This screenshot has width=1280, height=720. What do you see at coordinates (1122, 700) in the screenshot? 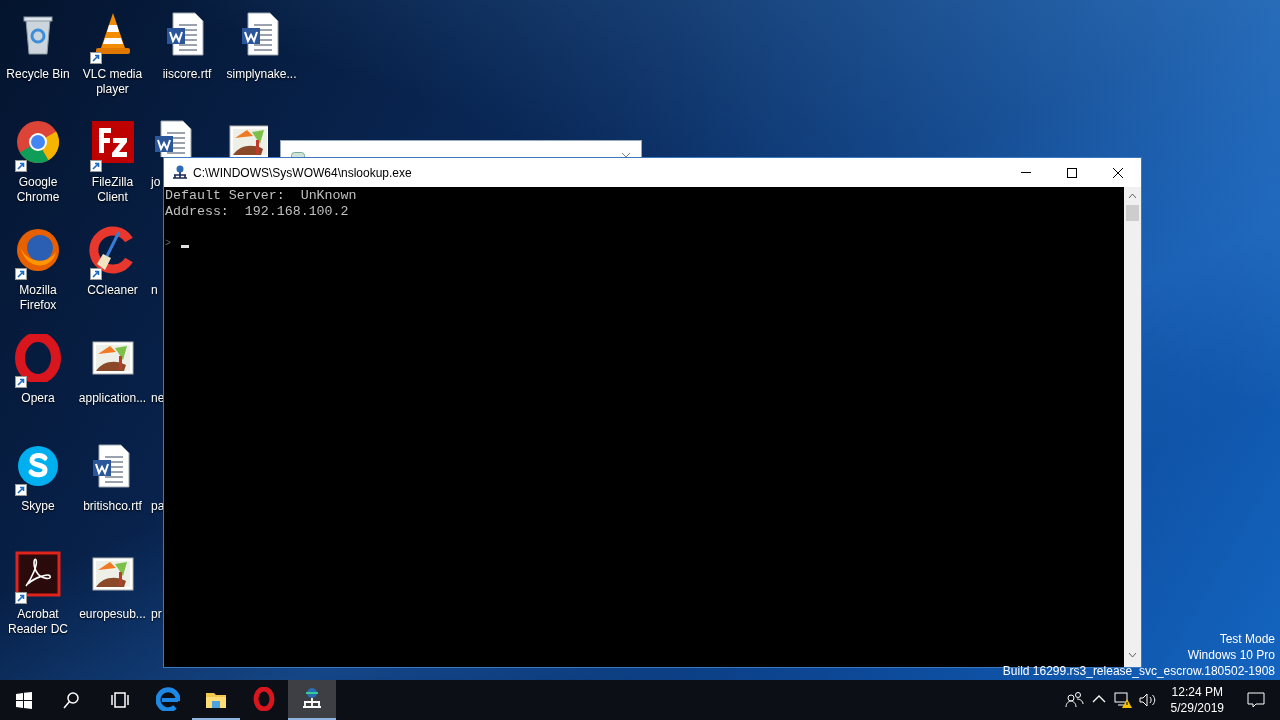
I see `network-warning-icon` at bounding box center [1122, 700].